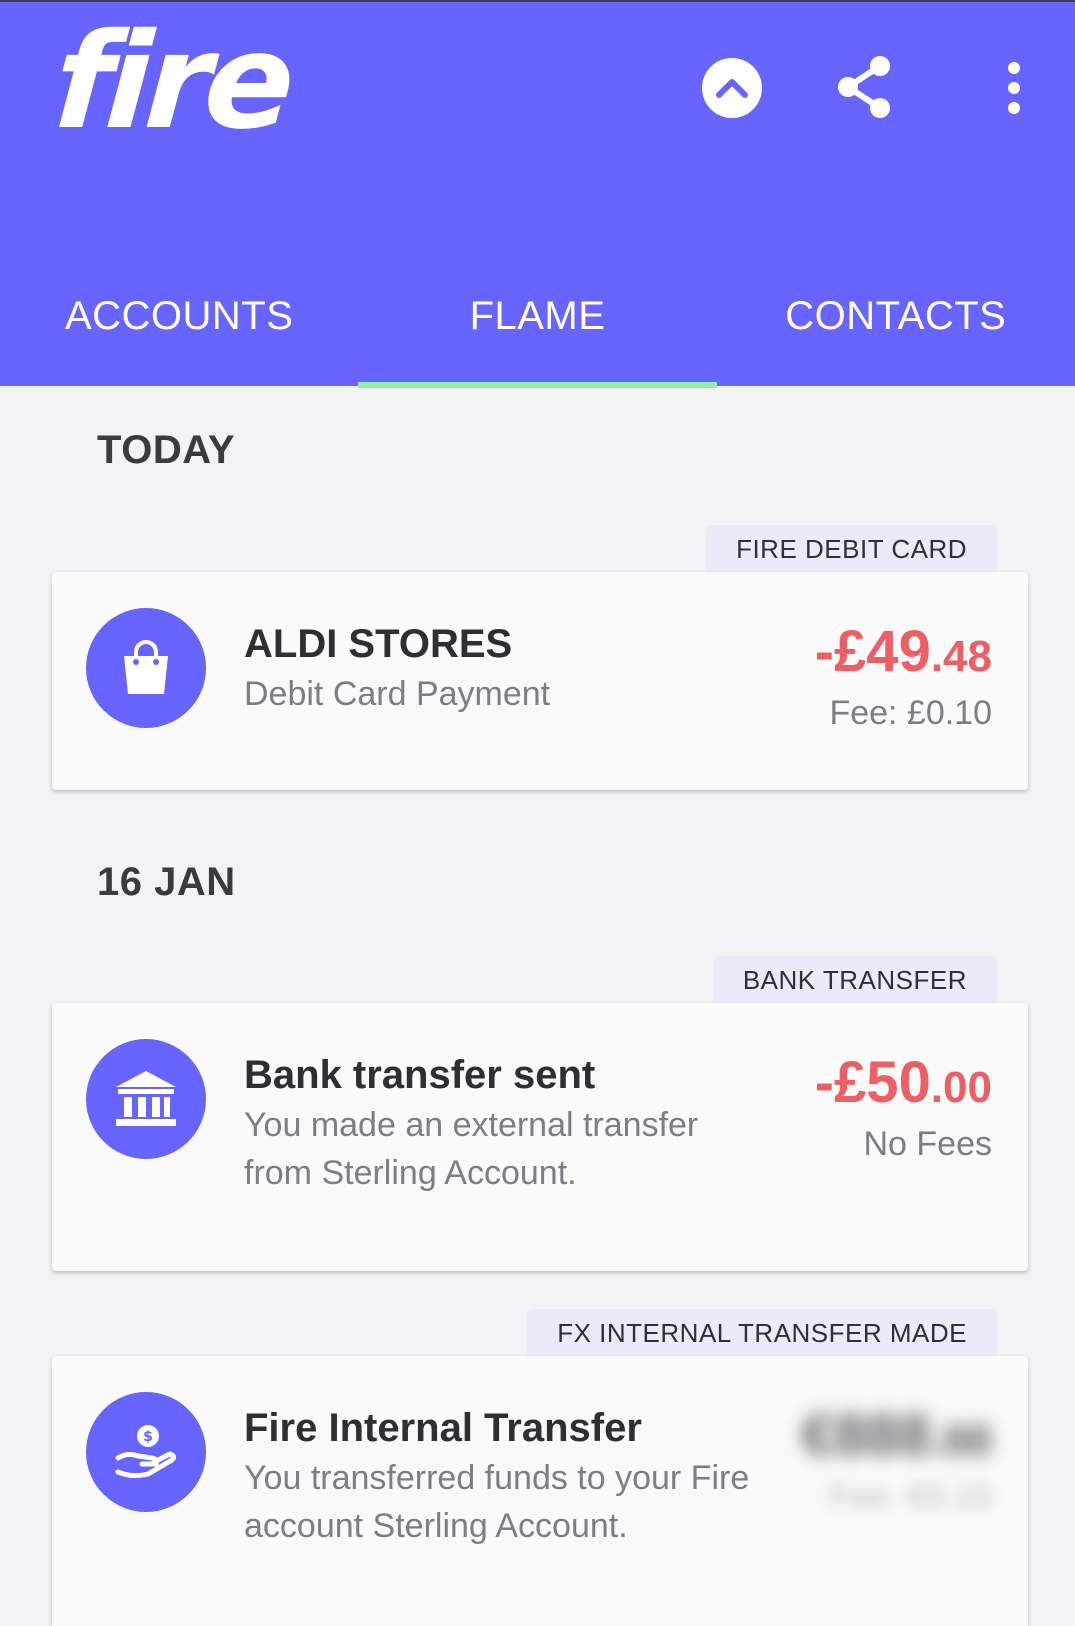 Image resolution: width=1075 pixels, height=1626 pixels. I want to click on logo-trademark: ™, so click(277, 69).